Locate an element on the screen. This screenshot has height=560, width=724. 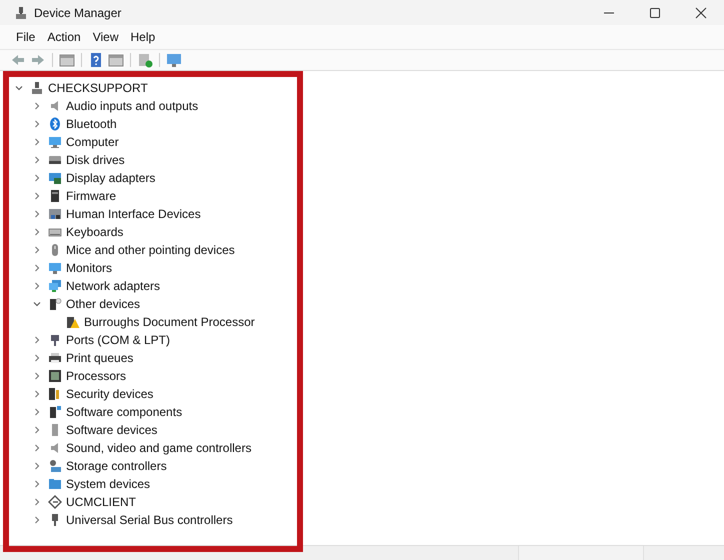
tree-item: Disk drives is located at coordinates (95, 160).